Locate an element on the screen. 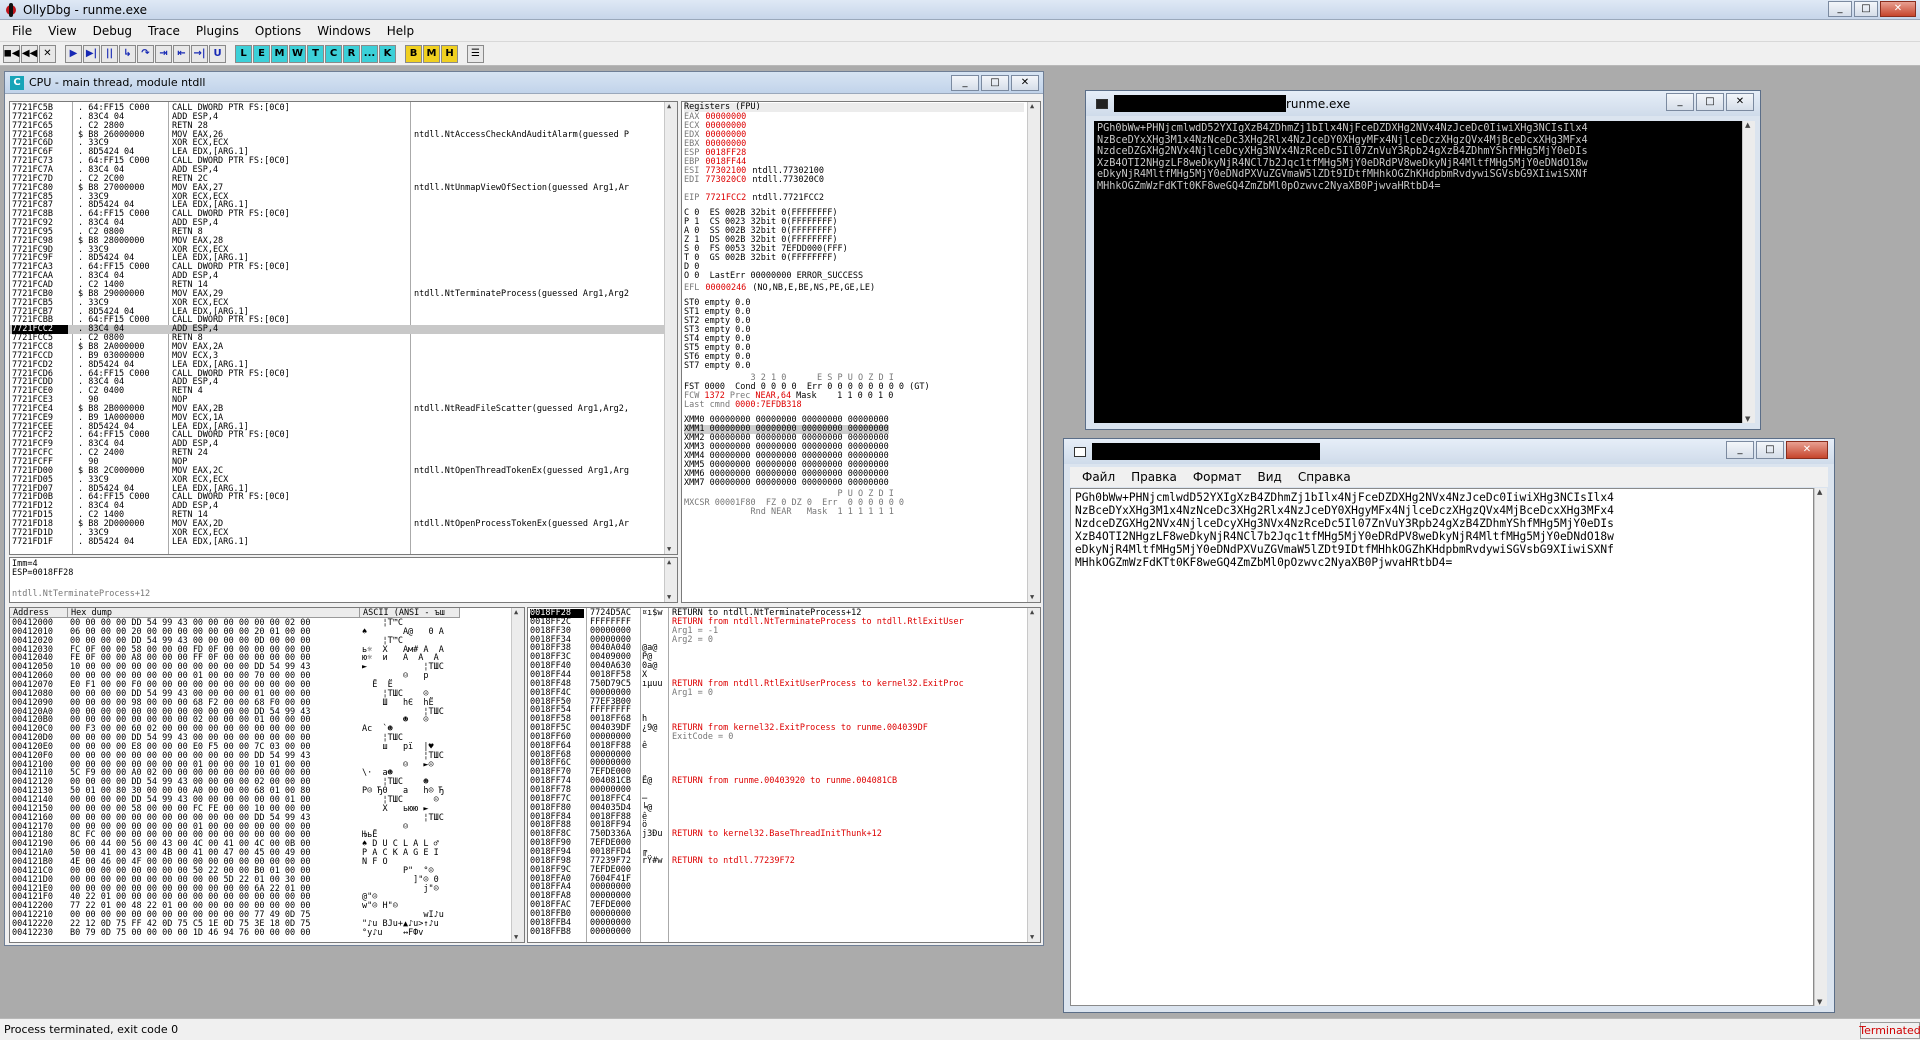  ollydbg-bug-icon is located at coordinates (11, 9).